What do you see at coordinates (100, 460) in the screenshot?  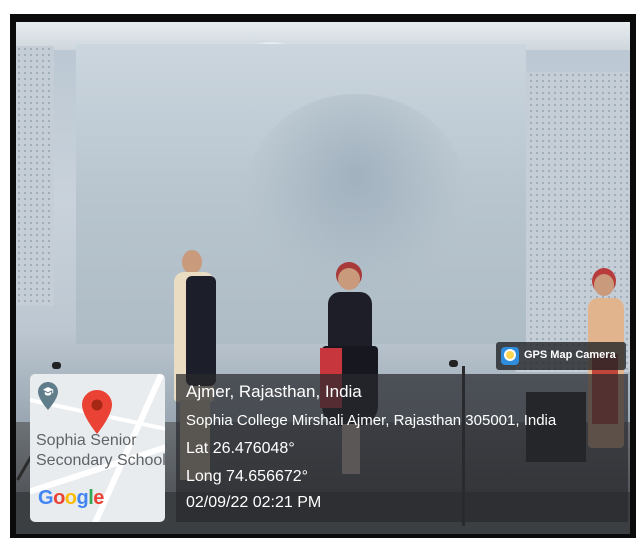 I see `map-place-line2: Secondary School` at bounding box center [100, 460].